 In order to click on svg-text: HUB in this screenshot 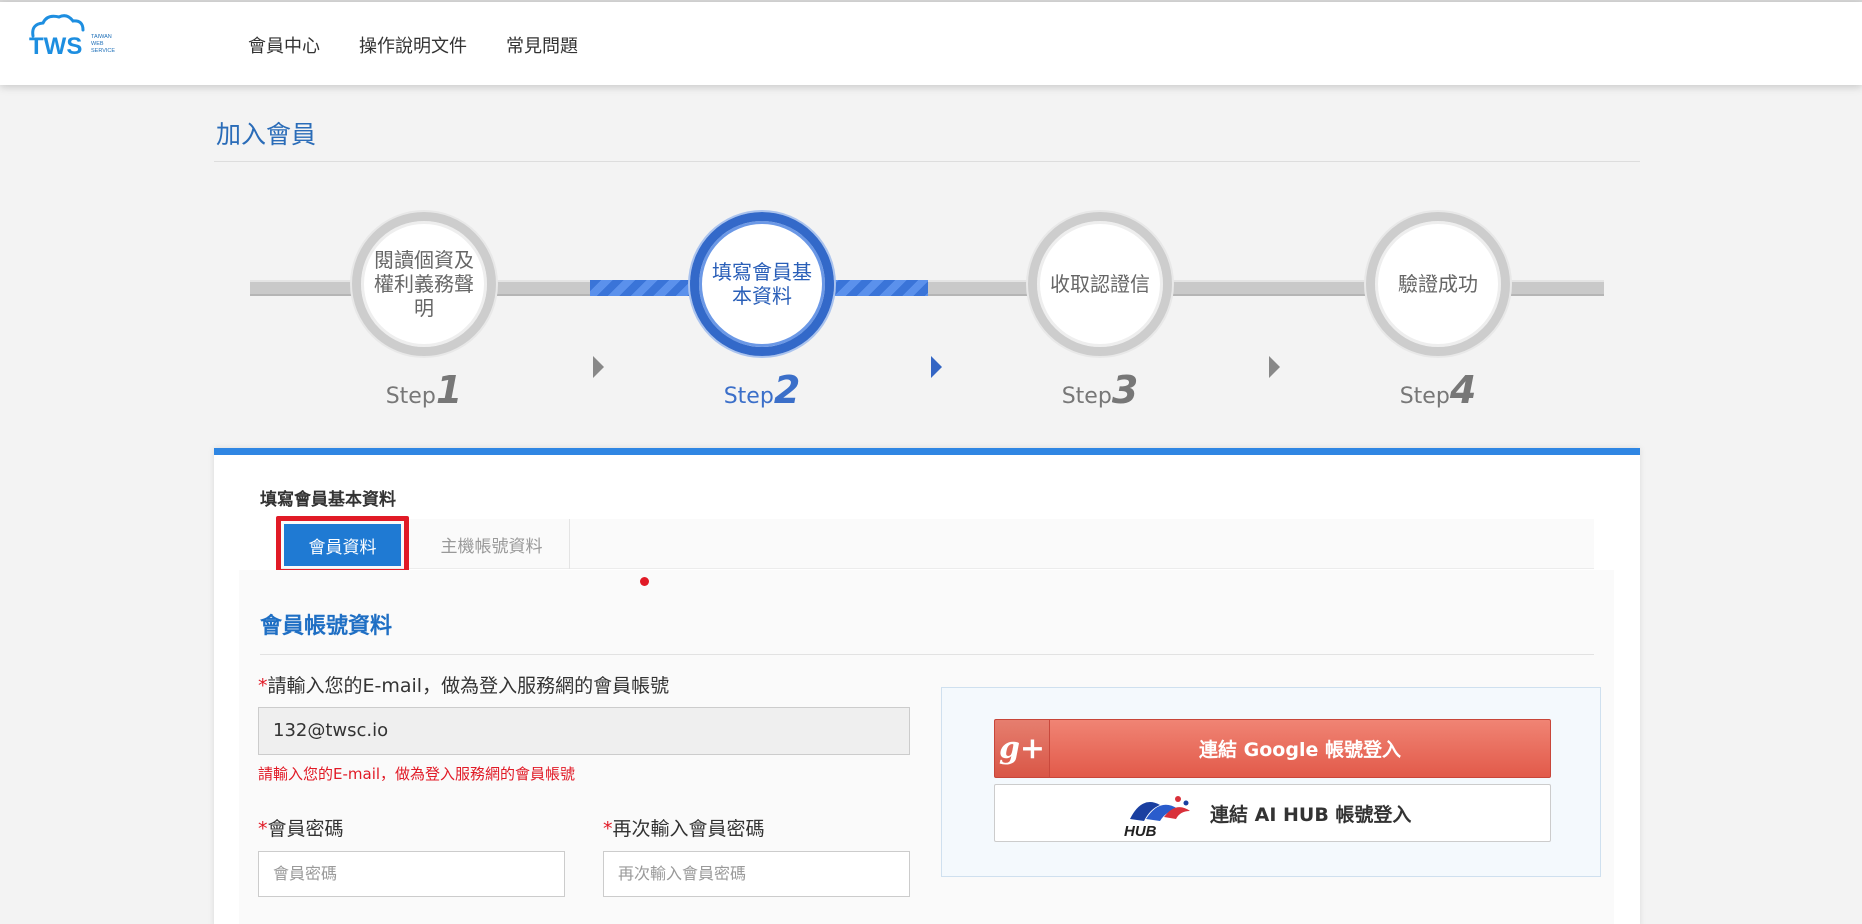, I will do `click(1140, 831)`.